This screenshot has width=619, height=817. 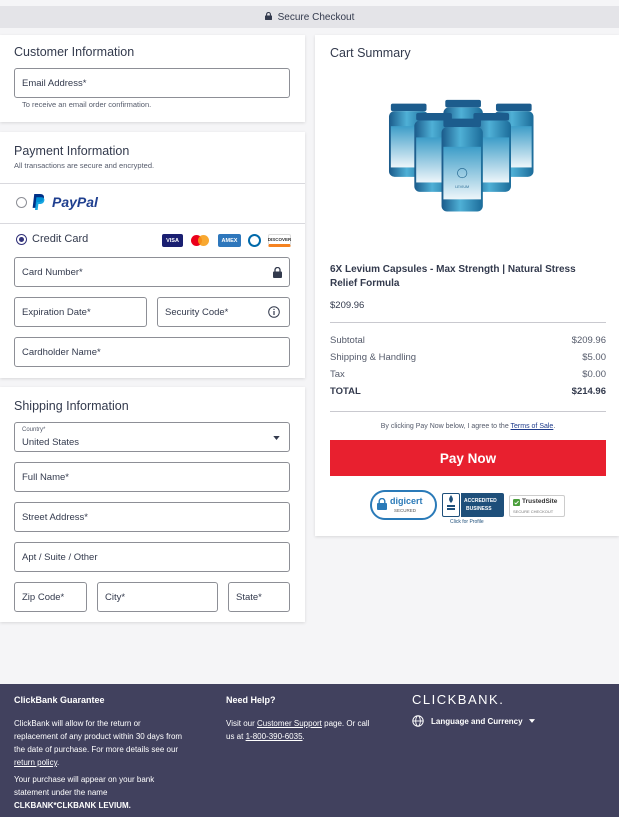 I want to click on bbb-accredited: ACCREDITED, so click(x=480, y=501).